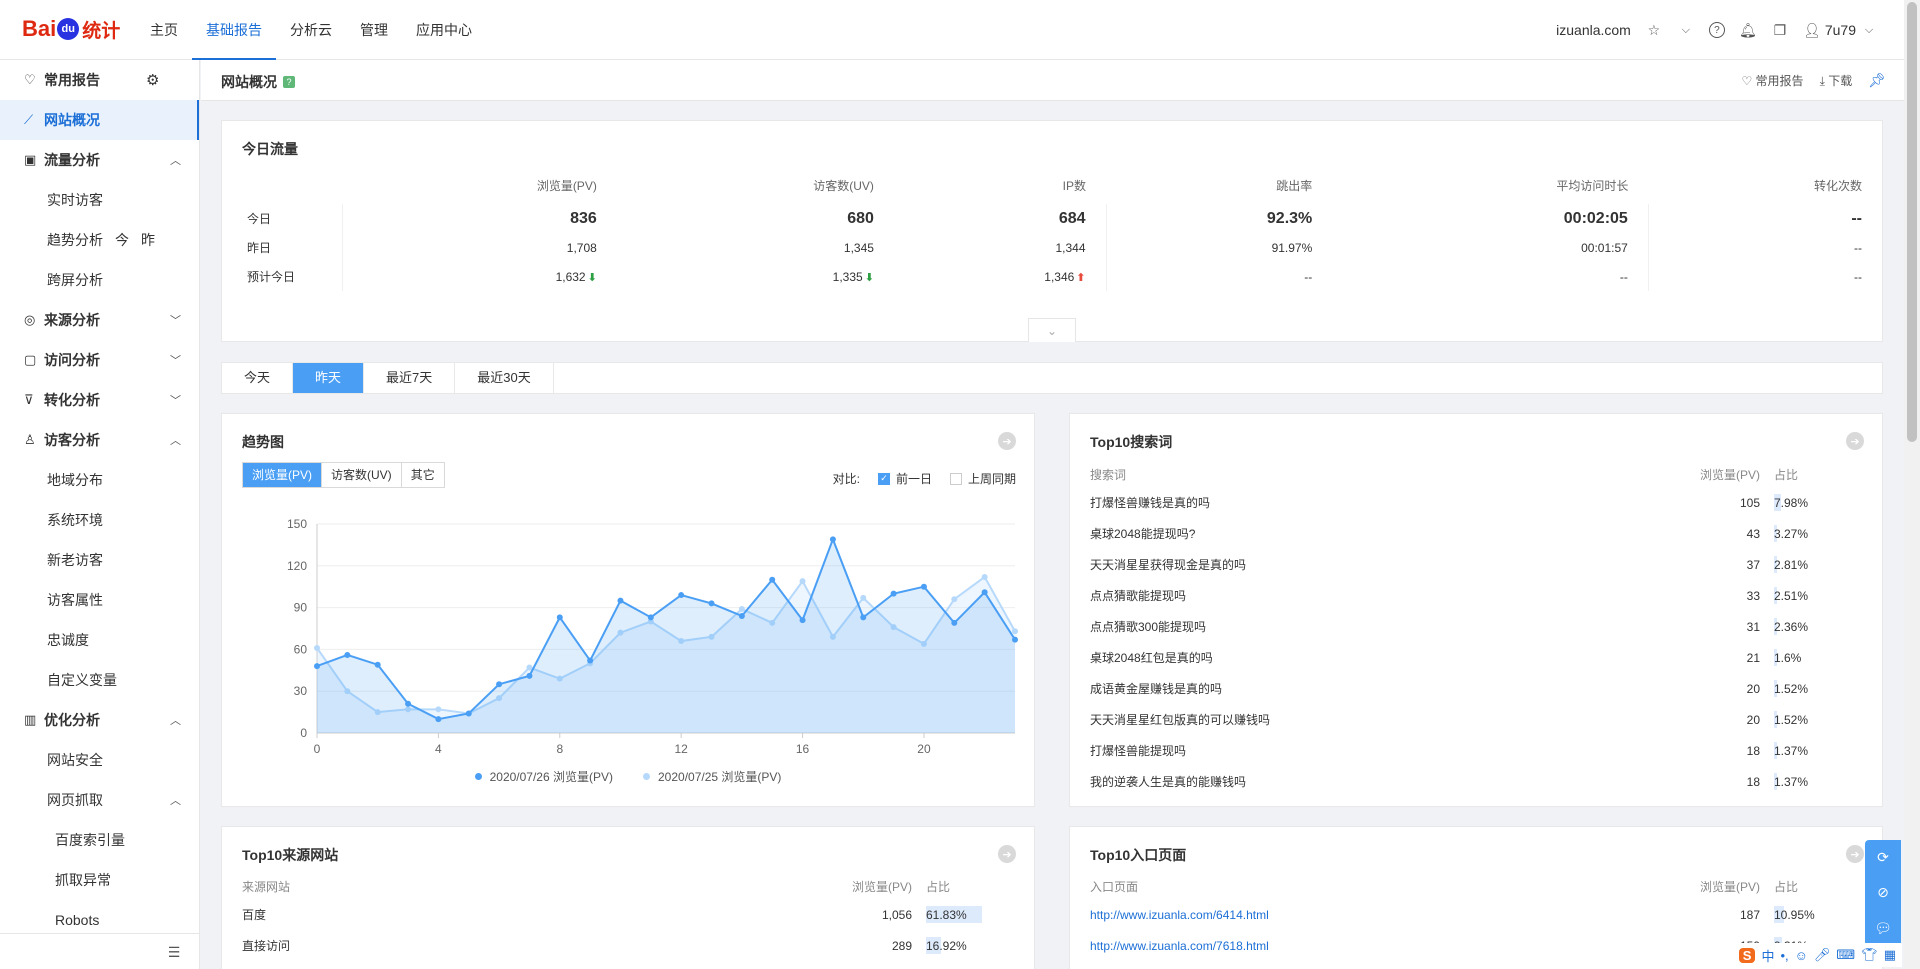  What do you see at coordinates (1052, 330) in the screenshot?
I see `expand-button: ⌄` at bounding box center [1052, 330].